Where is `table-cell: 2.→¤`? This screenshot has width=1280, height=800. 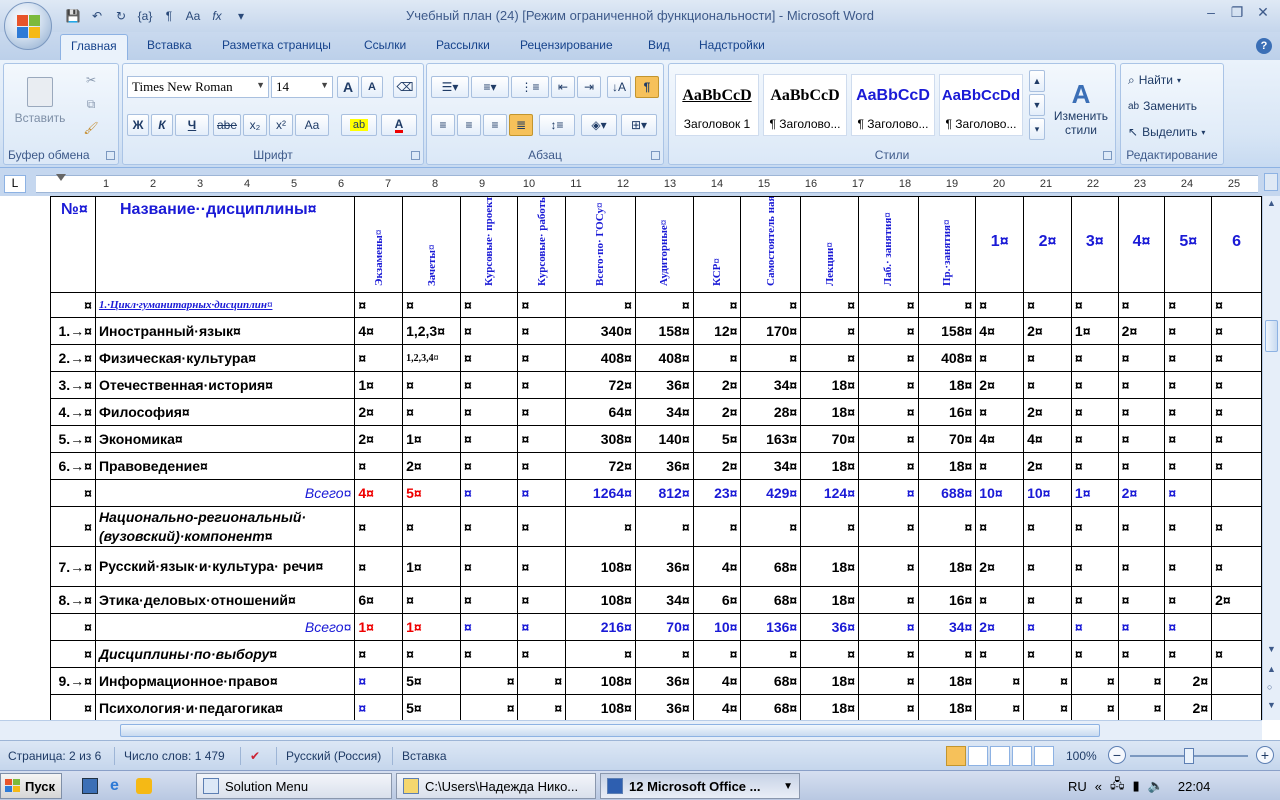
table-cell: 2.→¤ is located at coordinates (73, 358).